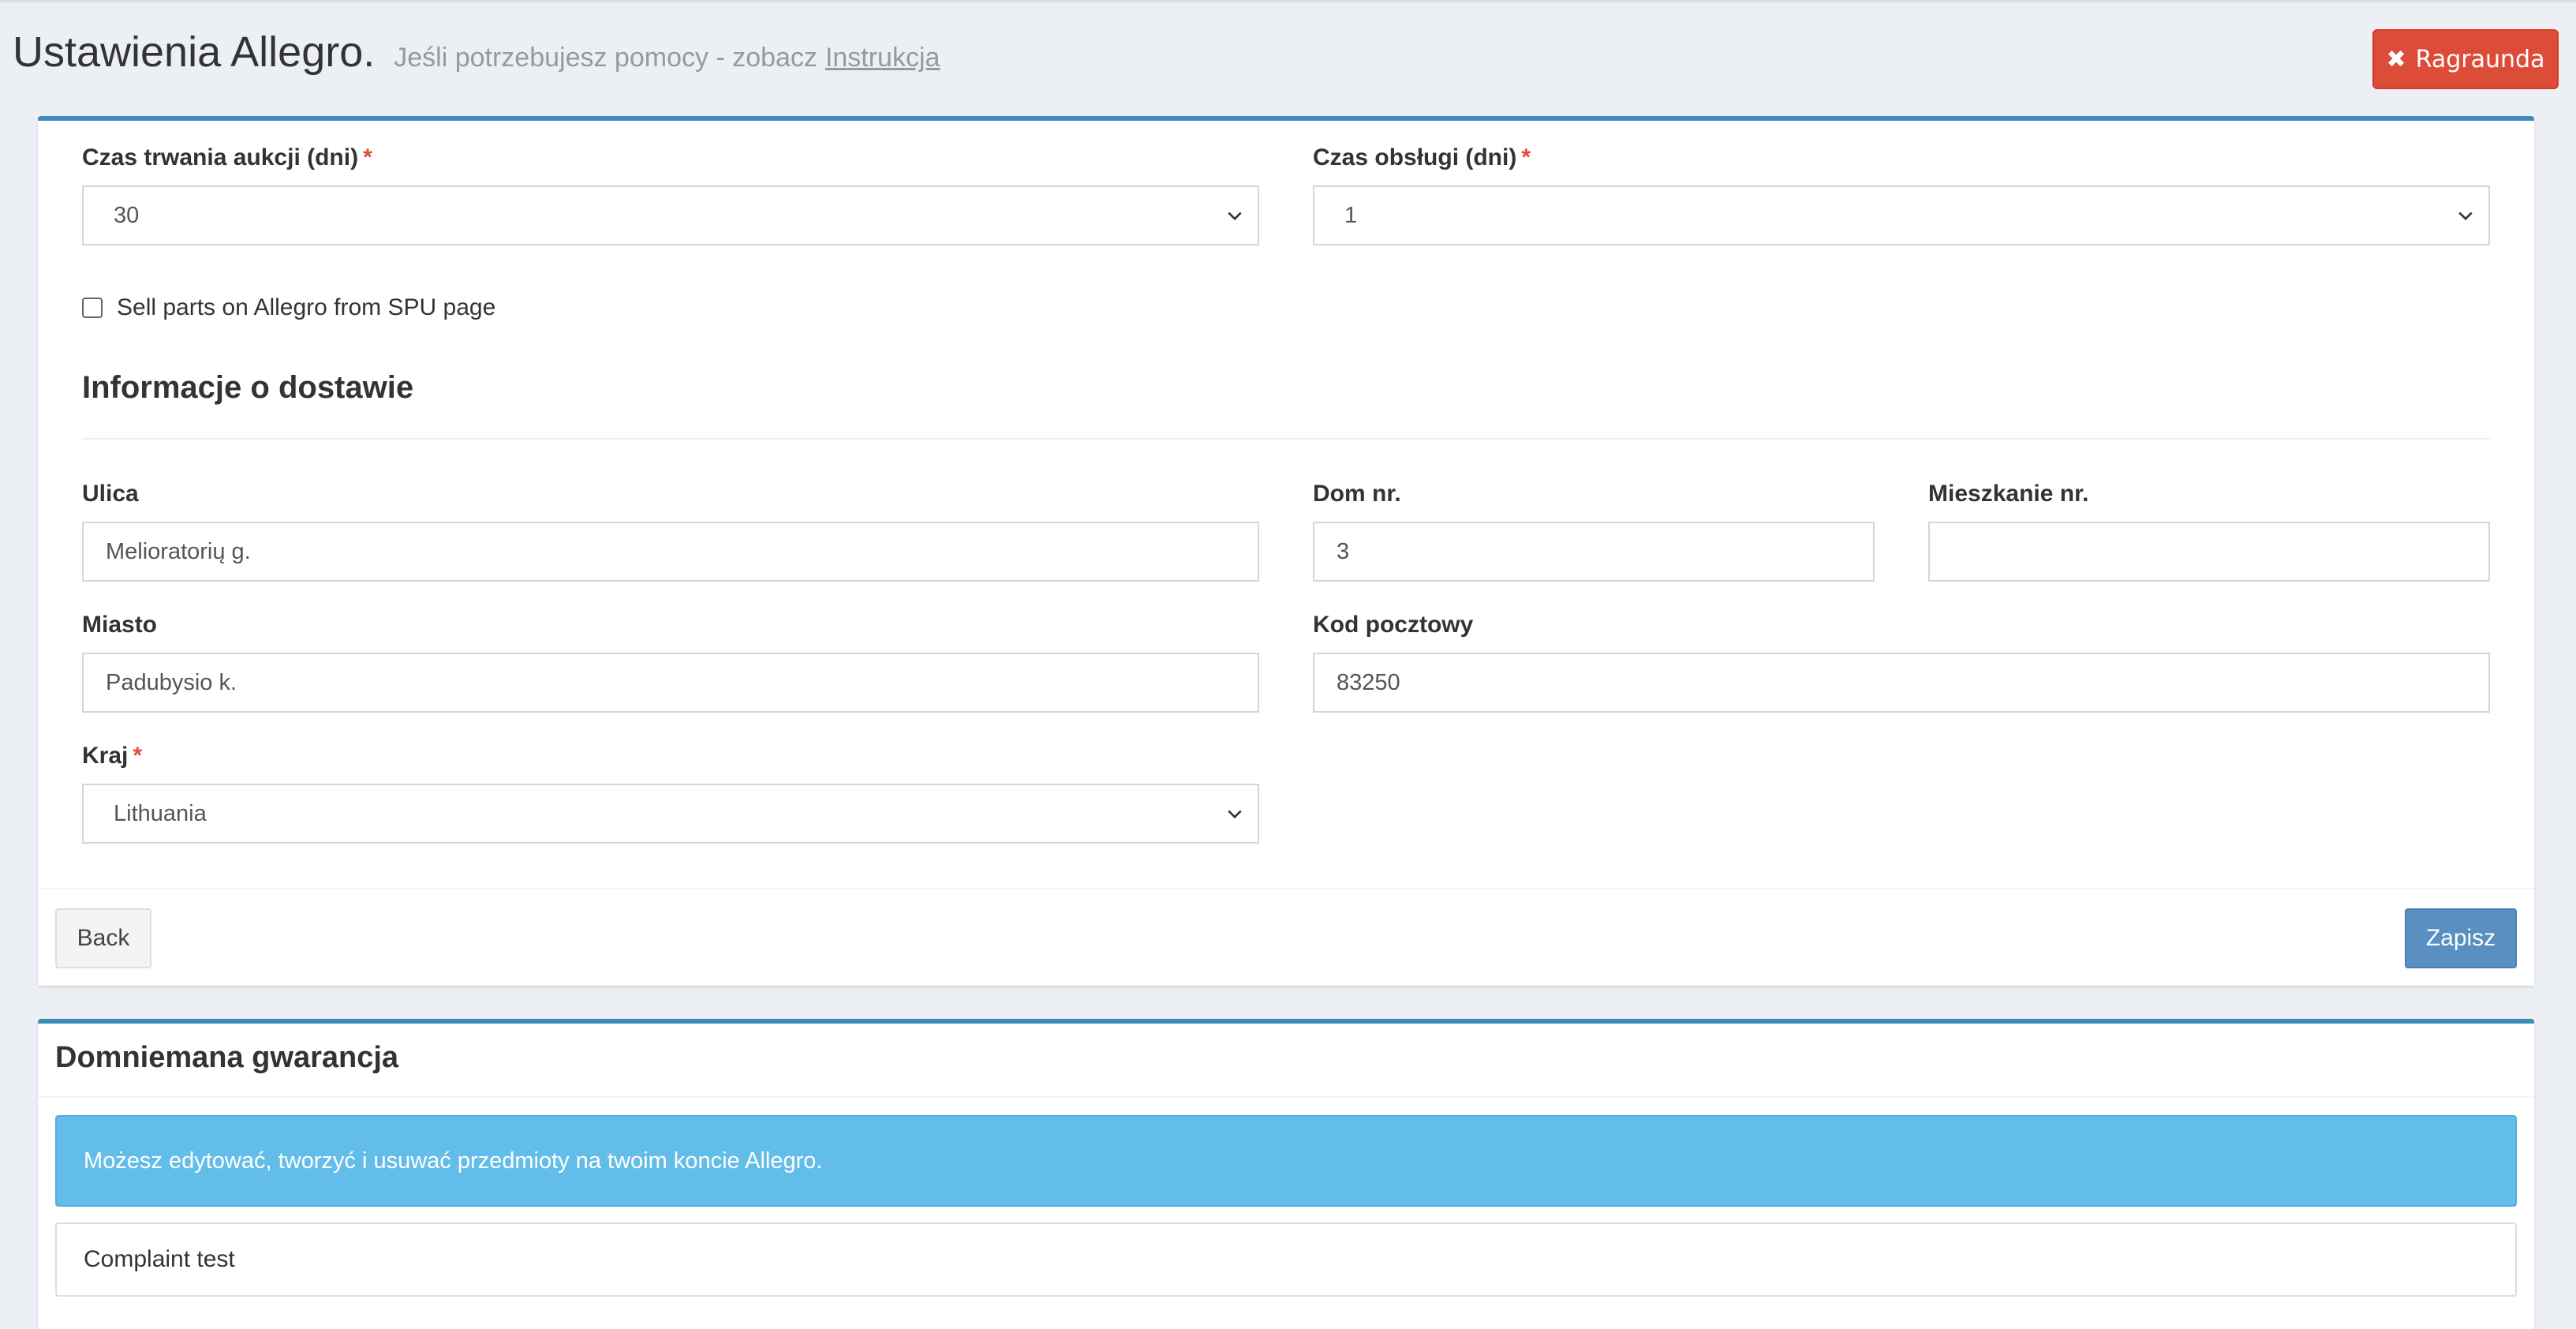 The width and height of the screenshot is (2576, 1329). Describe the element at coordinates (2396, 59) in the screenshot. I see `close-icon: ✖` at that location.